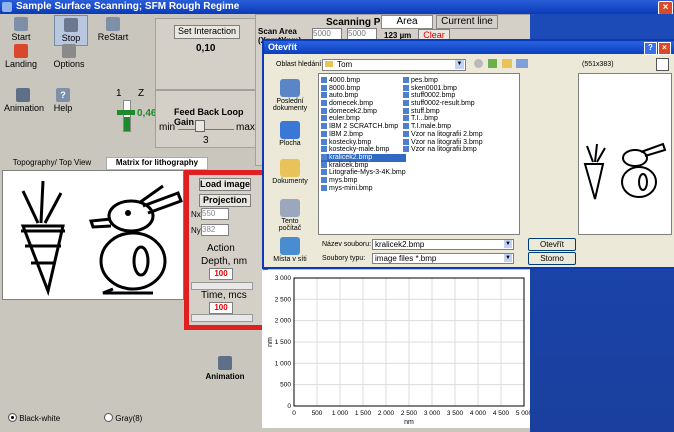 The image size is (674, 432). What do you see at coordinates (363, 96) in the screenshot?
I see `file-item: auto.bmp` at bounding box center [363, 96].